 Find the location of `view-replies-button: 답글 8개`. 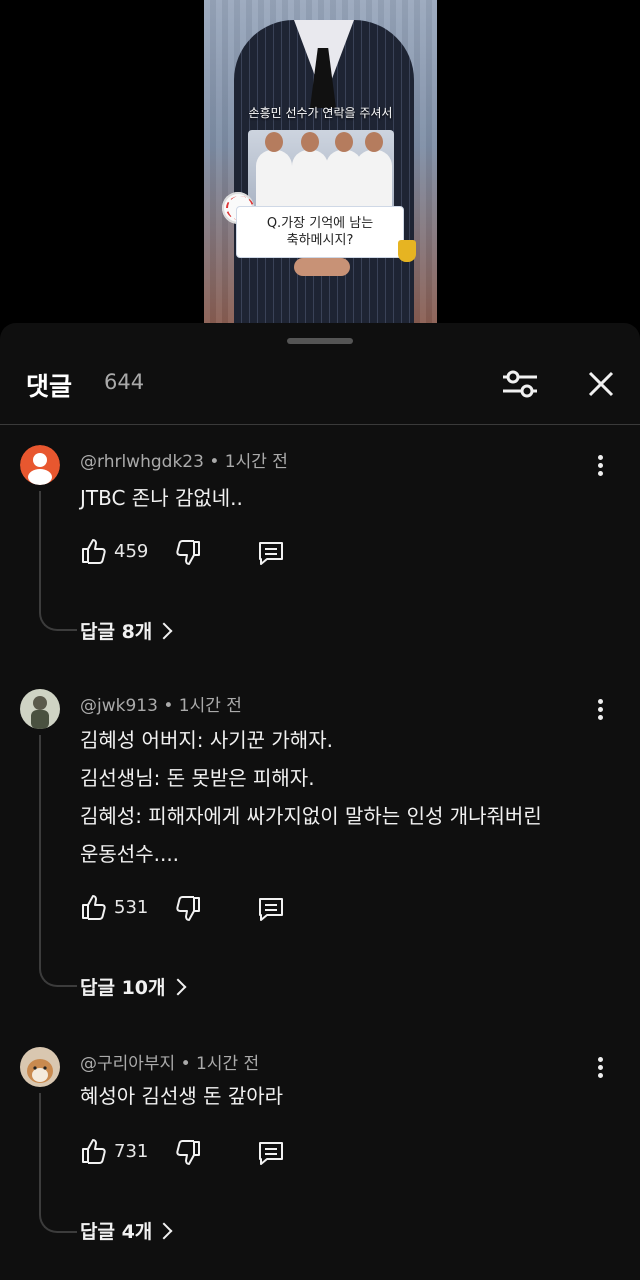

view-replies-button: 답글 8개 is located at coordinates (126, 630).